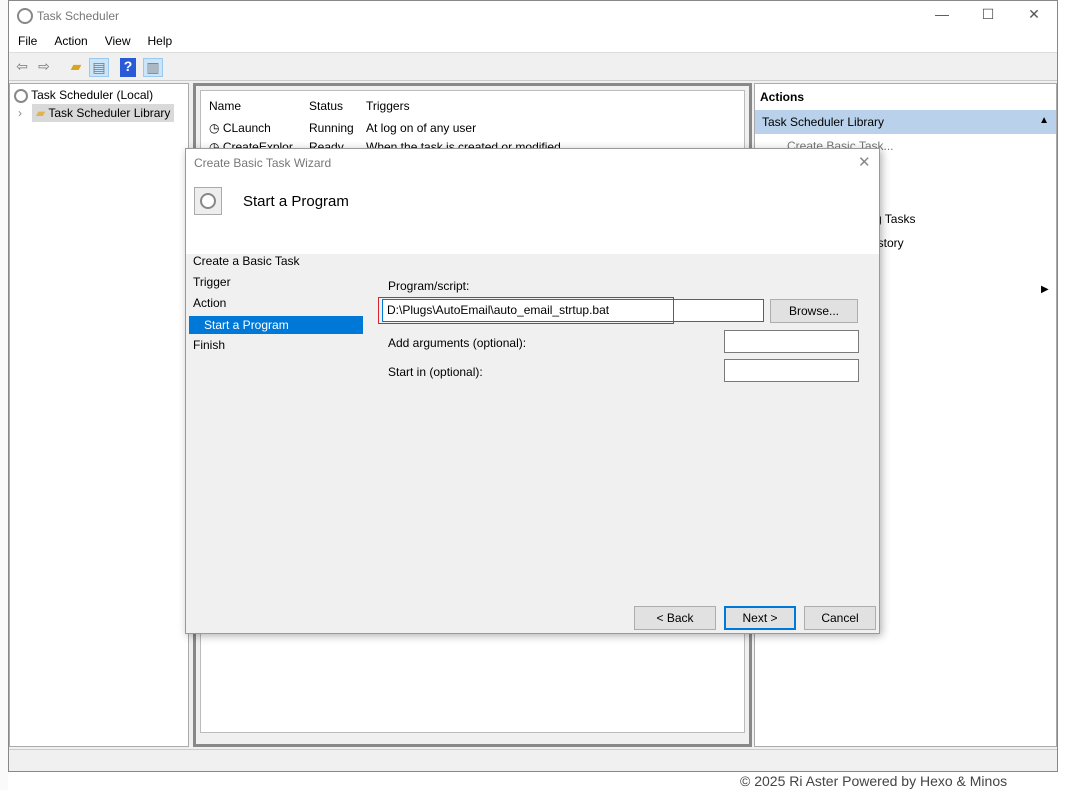 This screenshot has height=790, width=1066. Describe the element at coordinates (160, 39) in the screenshot. I see `menu-help: Help` at that location.